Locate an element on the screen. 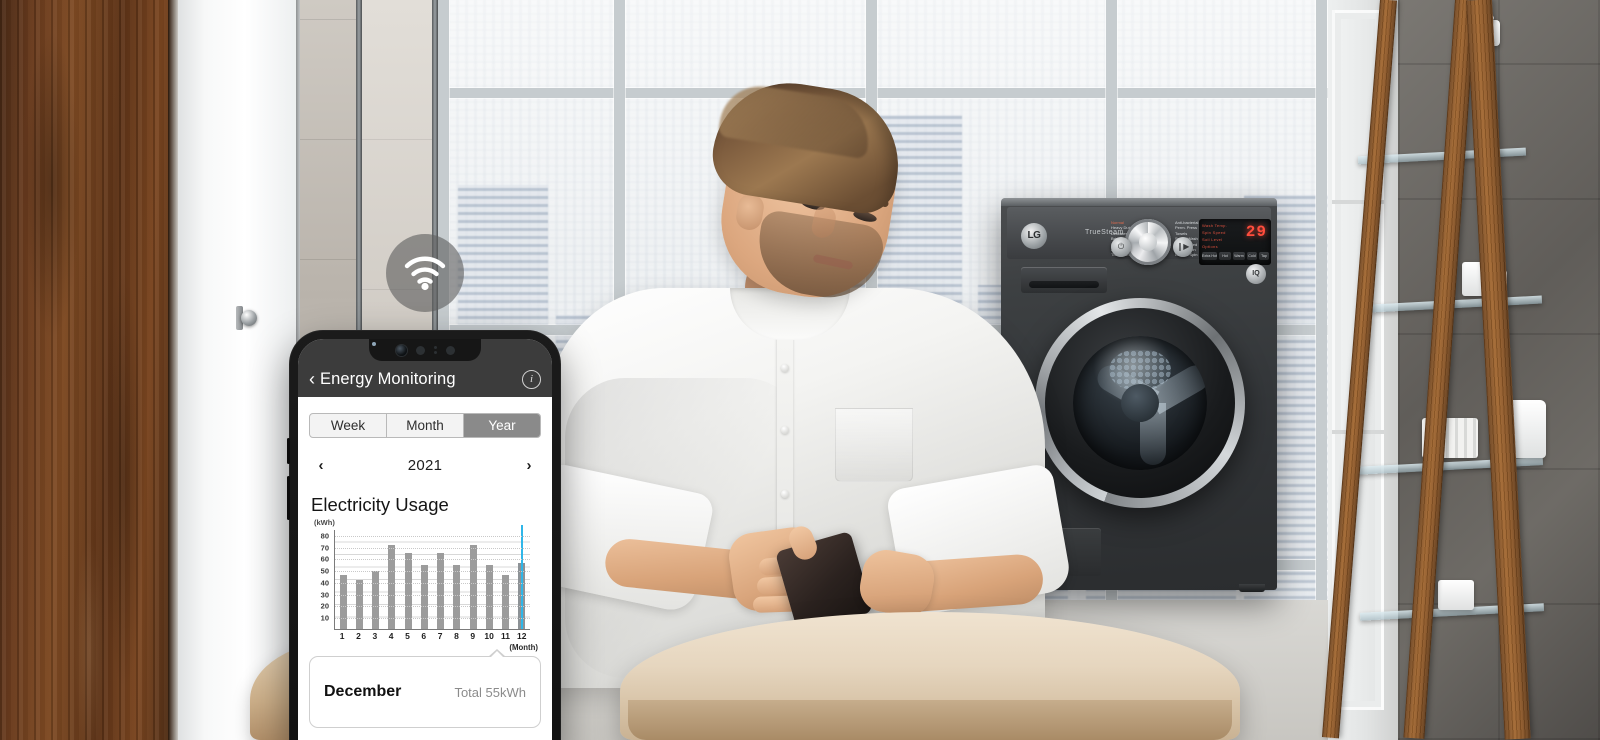 The height and width of the screenshot is (740, 1600). chart-x-tick: 1 is located at coordinates (342, 636).